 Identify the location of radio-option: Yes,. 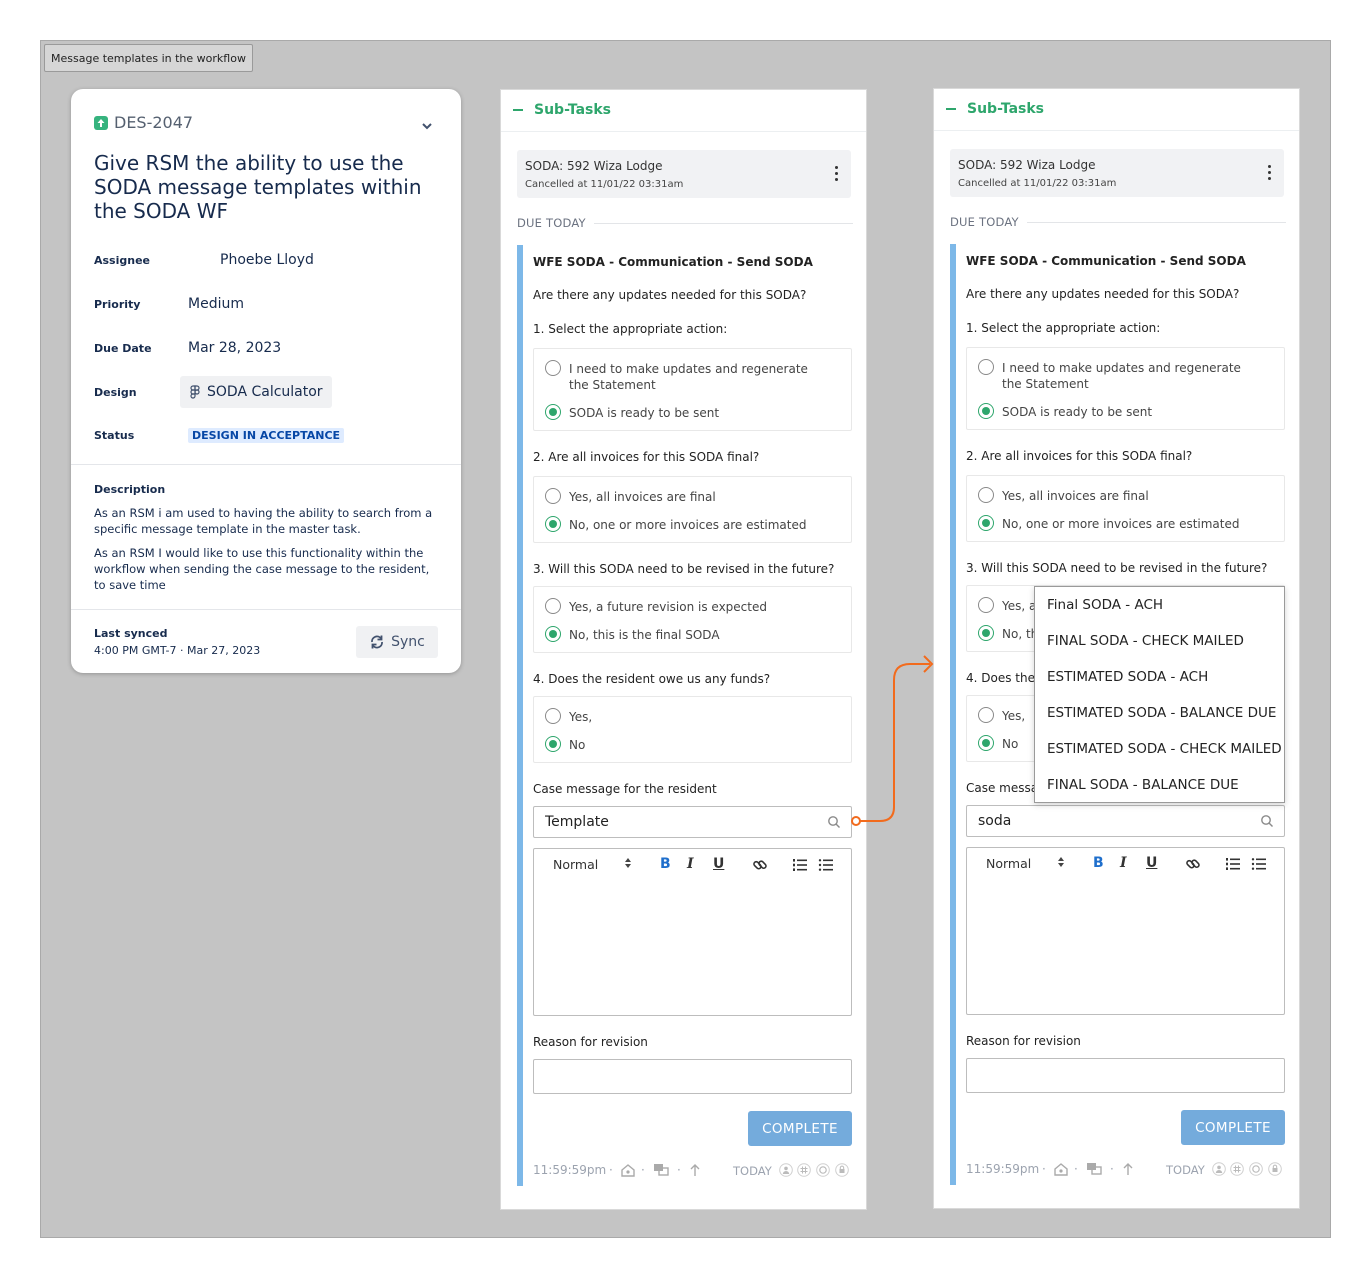
(687, 716).